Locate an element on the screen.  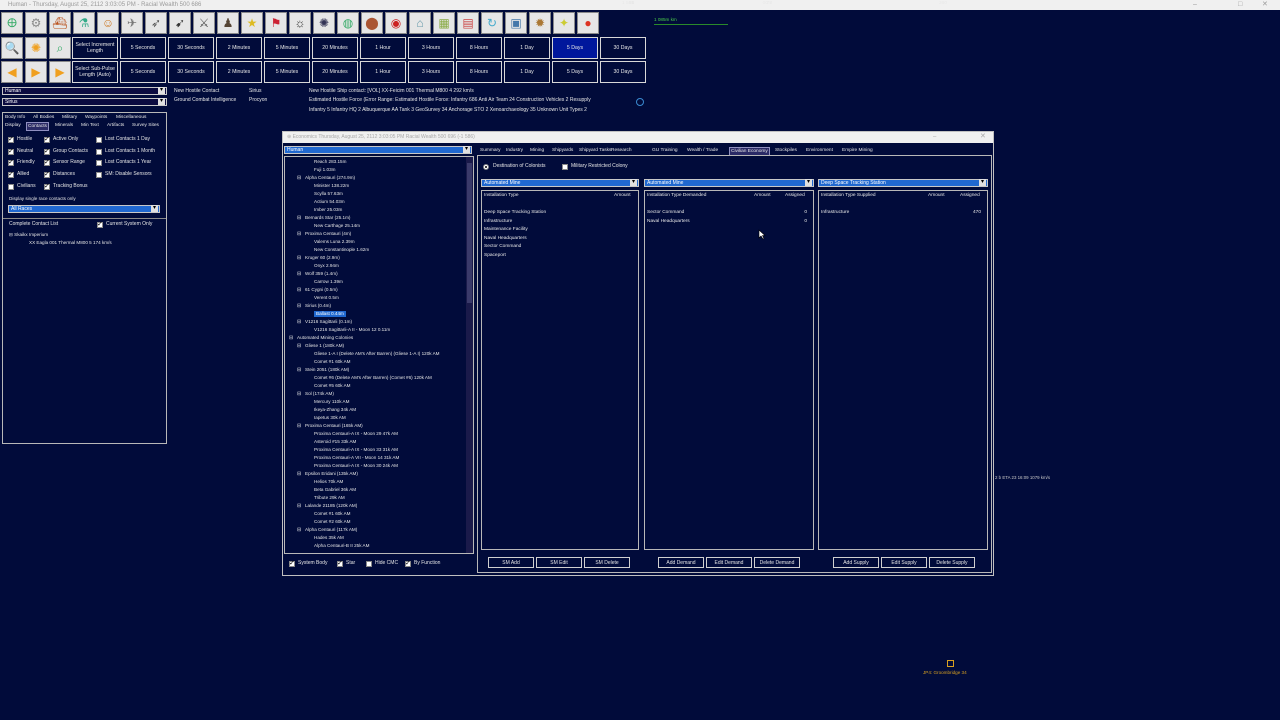
increment-button: 5 Seconds is located at coordinates (143, 48).